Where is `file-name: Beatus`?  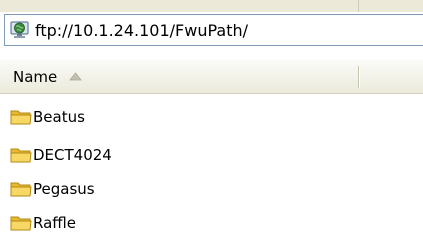 file-name: Beatus is located at coordinates (59, 117).